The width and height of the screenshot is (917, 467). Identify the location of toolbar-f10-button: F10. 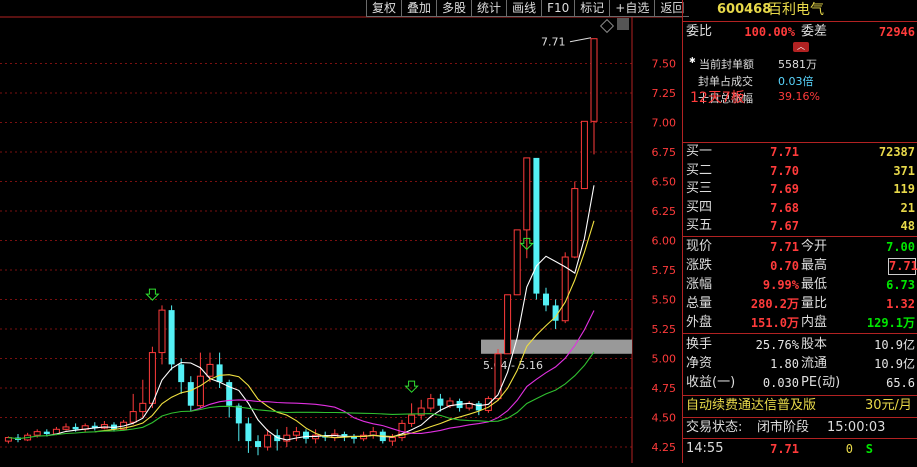
(558, 8).